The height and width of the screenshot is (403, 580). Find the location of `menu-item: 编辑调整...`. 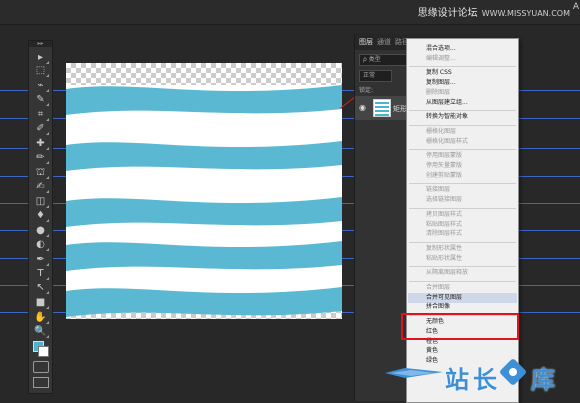

menu-item: 编辑调整... is located at coordinates (441, 58).